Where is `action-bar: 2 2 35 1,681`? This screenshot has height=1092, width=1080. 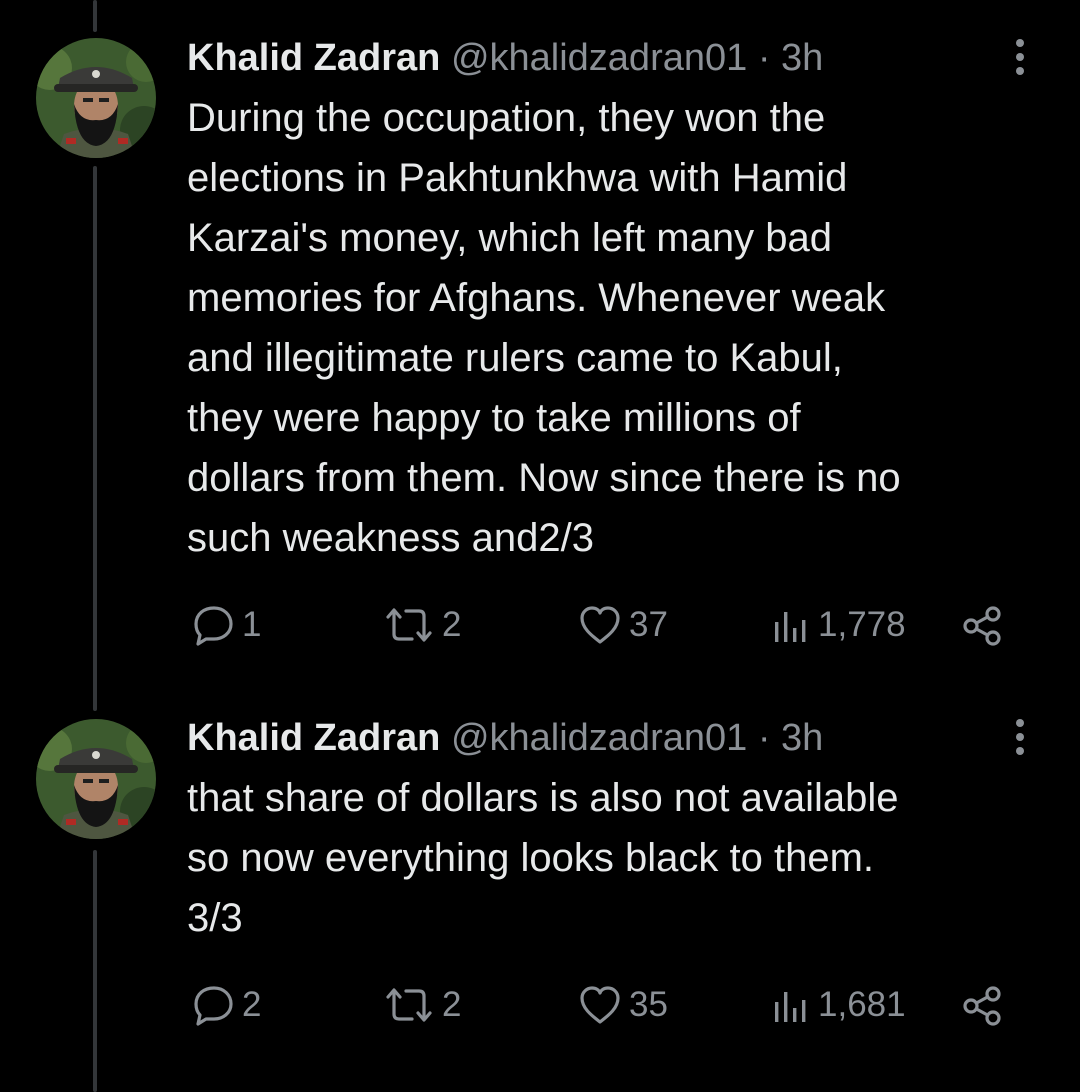
action-bar: 2 2 35 1,681 is located at coordinates (540, 1005).